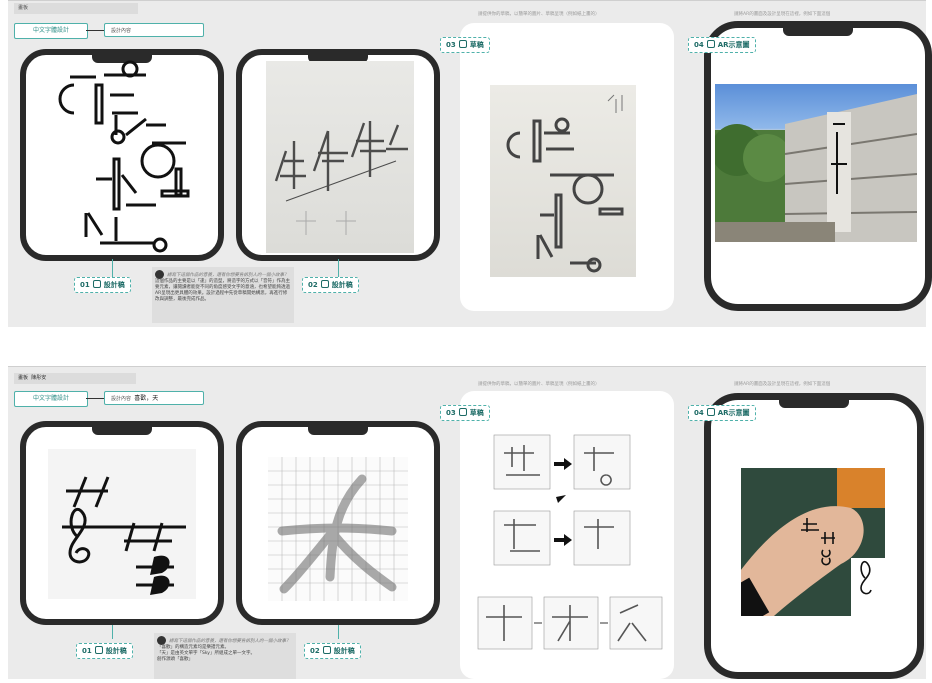 Image resolution: width=932 pixels, height=683 pixels. I want to click on grid-sketch, so click(338, 529).